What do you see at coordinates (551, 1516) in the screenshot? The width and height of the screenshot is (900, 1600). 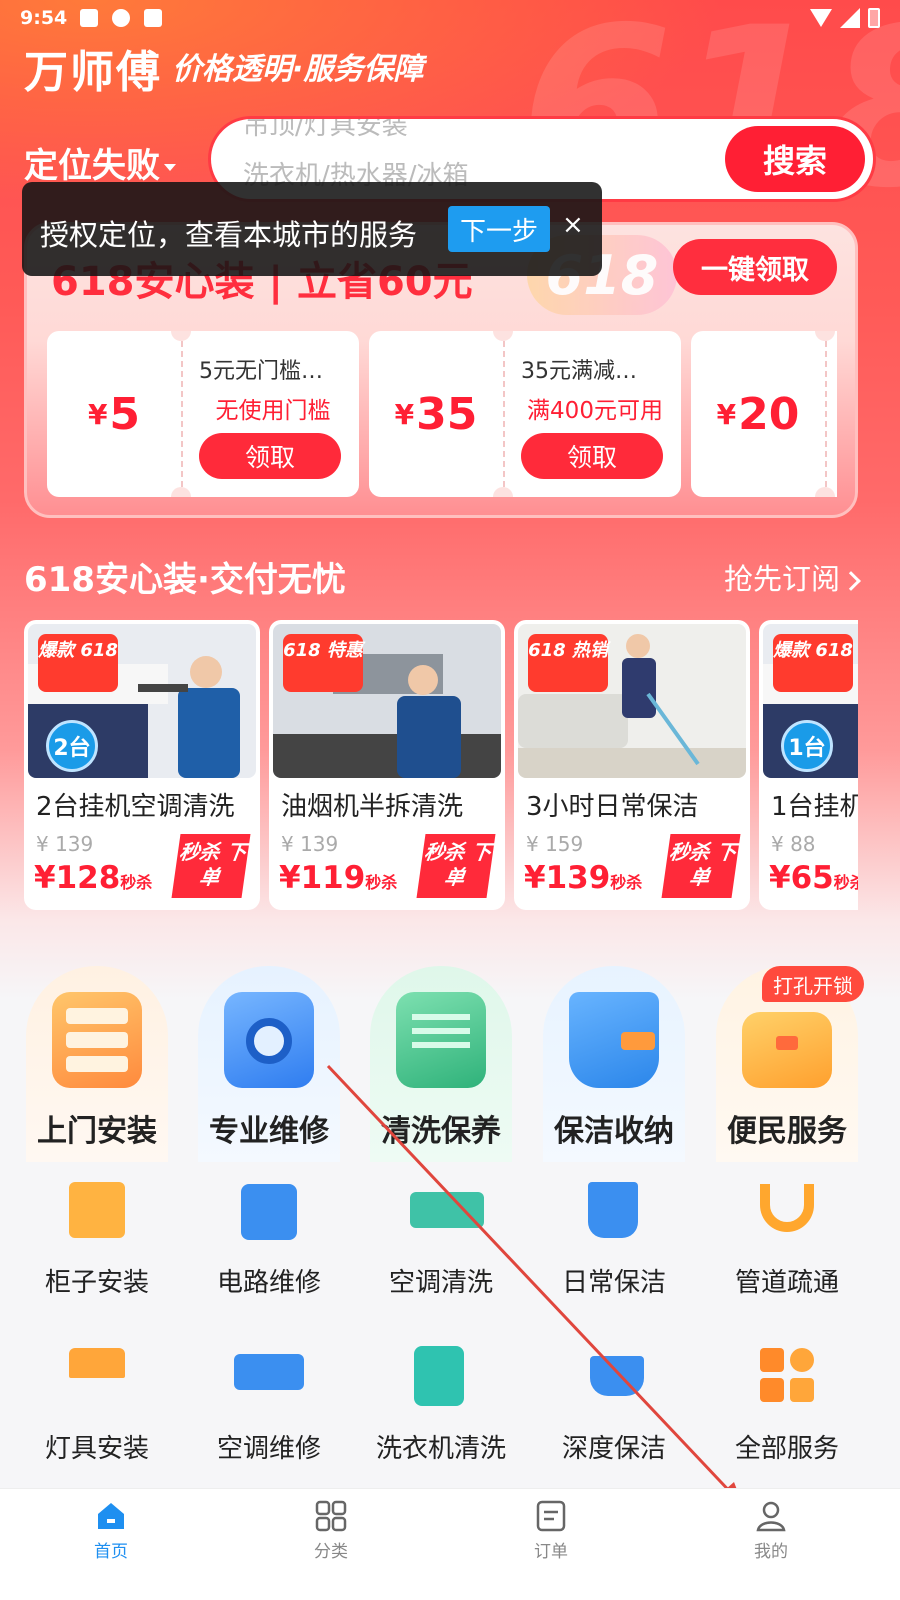 I see `order-icon` at bounding box center [551, 1516].